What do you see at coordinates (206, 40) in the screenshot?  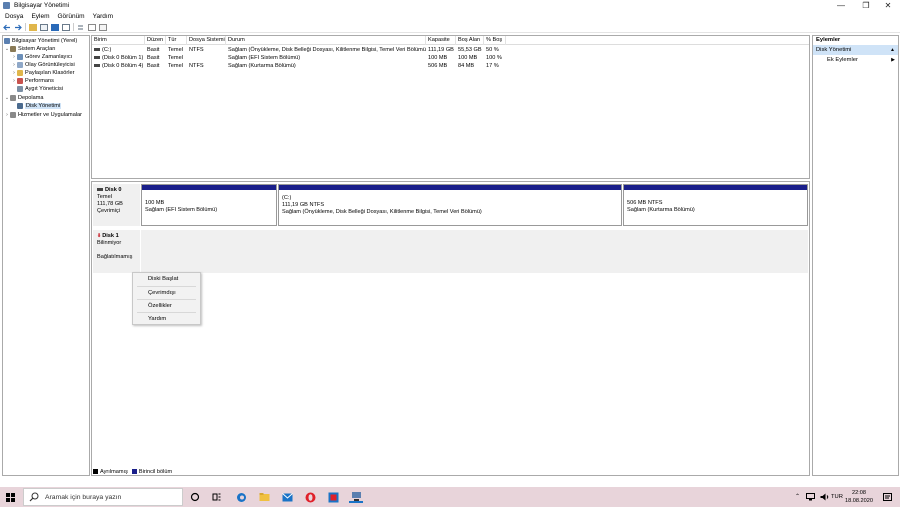 I see `column-header-file-system: Dosya Sistemi` at bounding box center [206, 40].